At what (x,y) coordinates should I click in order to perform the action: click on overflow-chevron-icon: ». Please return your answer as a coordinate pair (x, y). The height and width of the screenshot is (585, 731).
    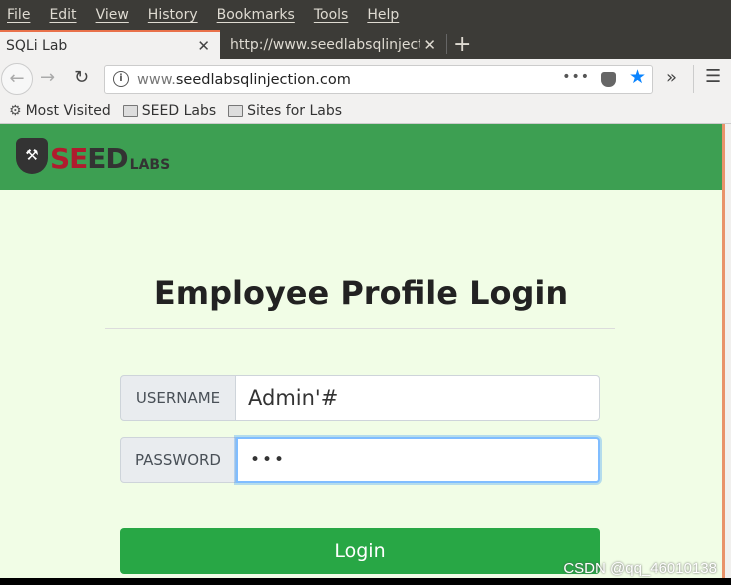
    Looking at the image, I should click on (671, 77).